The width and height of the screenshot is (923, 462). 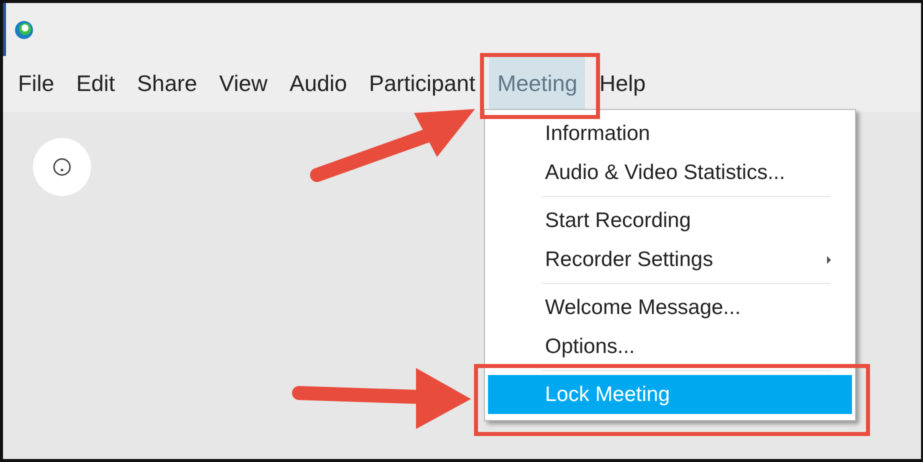 I want to click on menu-bar-item: Participant, so click(x=422, y=84).